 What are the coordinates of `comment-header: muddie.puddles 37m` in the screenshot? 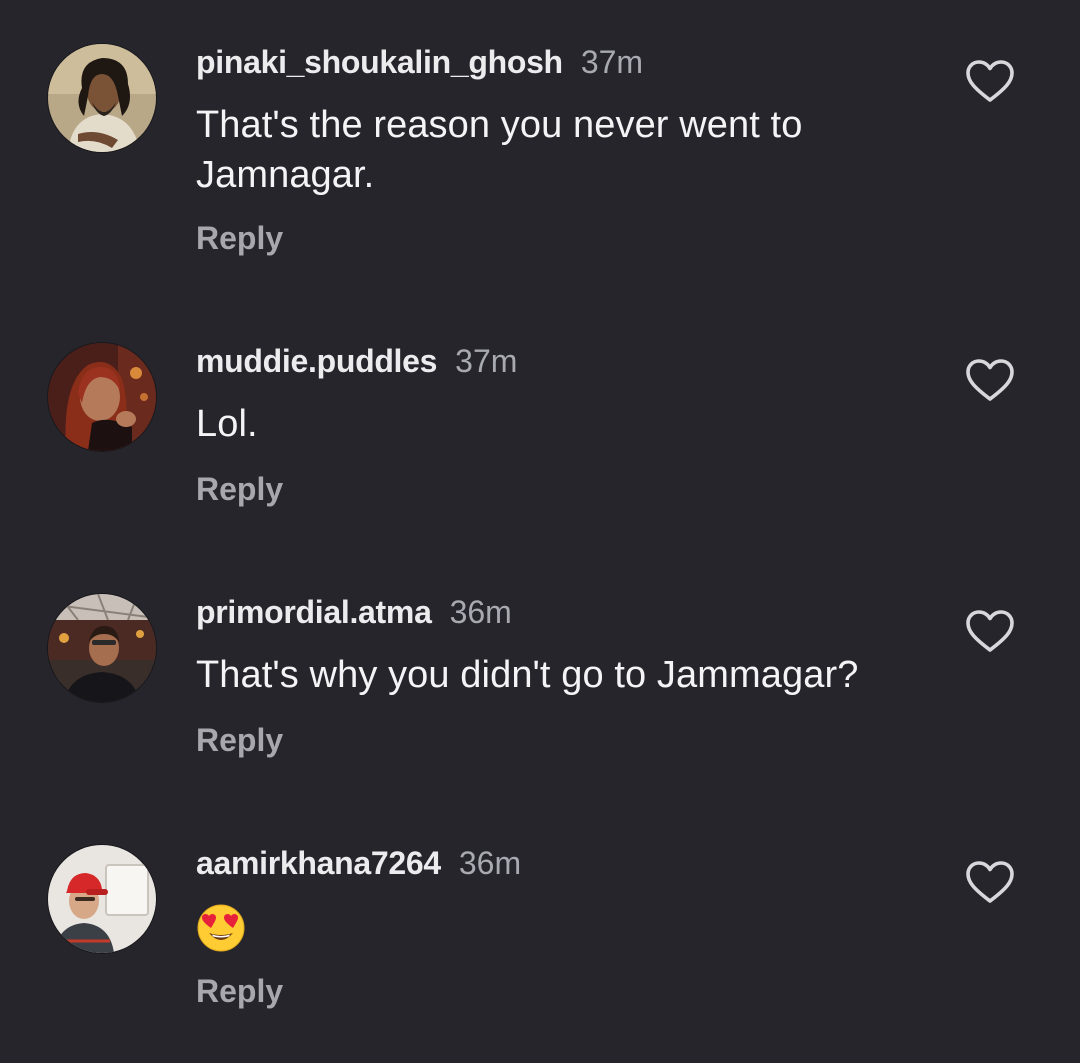 It's located at (356, 361).